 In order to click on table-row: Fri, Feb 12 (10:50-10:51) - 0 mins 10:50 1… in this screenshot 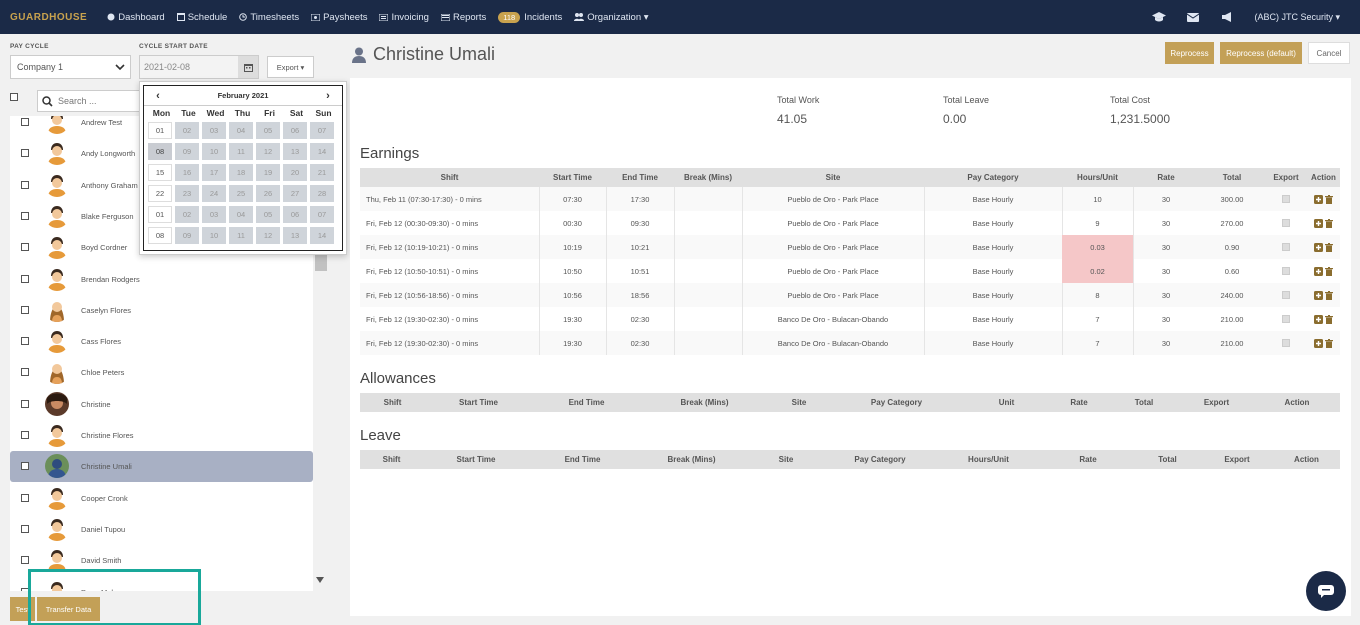, I will do `click(850, 271)`.